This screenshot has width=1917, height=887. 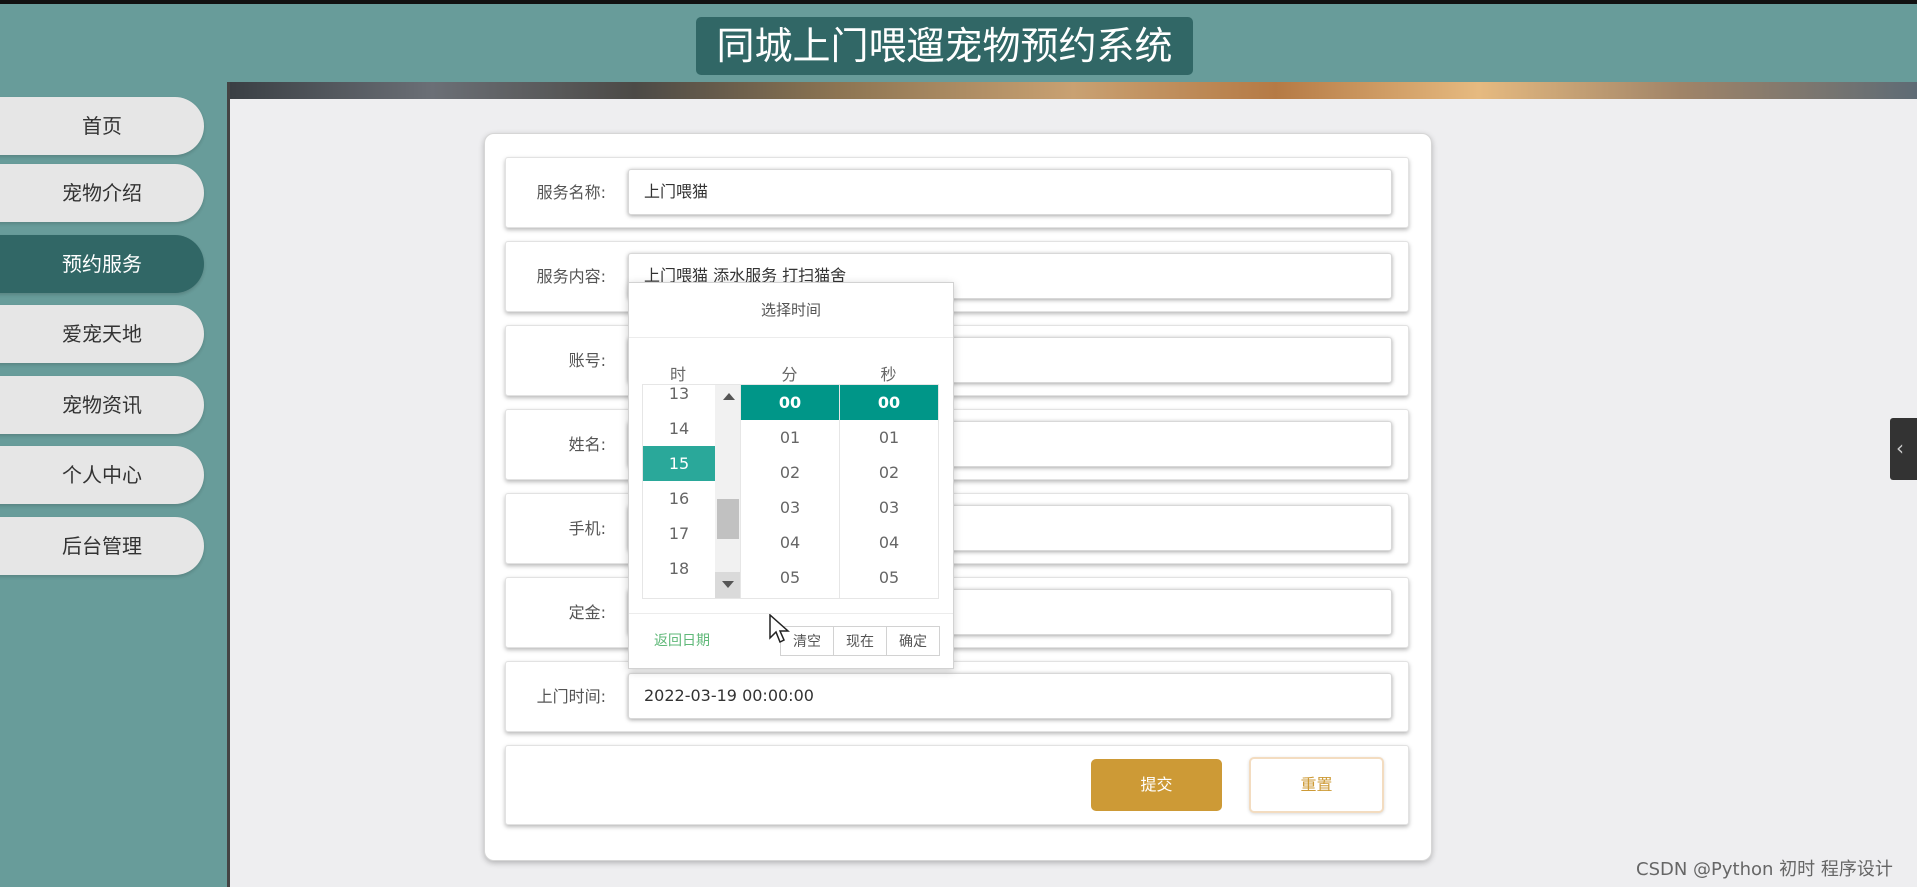 I want to click on second-option: 02, so click(x=889, y=472).